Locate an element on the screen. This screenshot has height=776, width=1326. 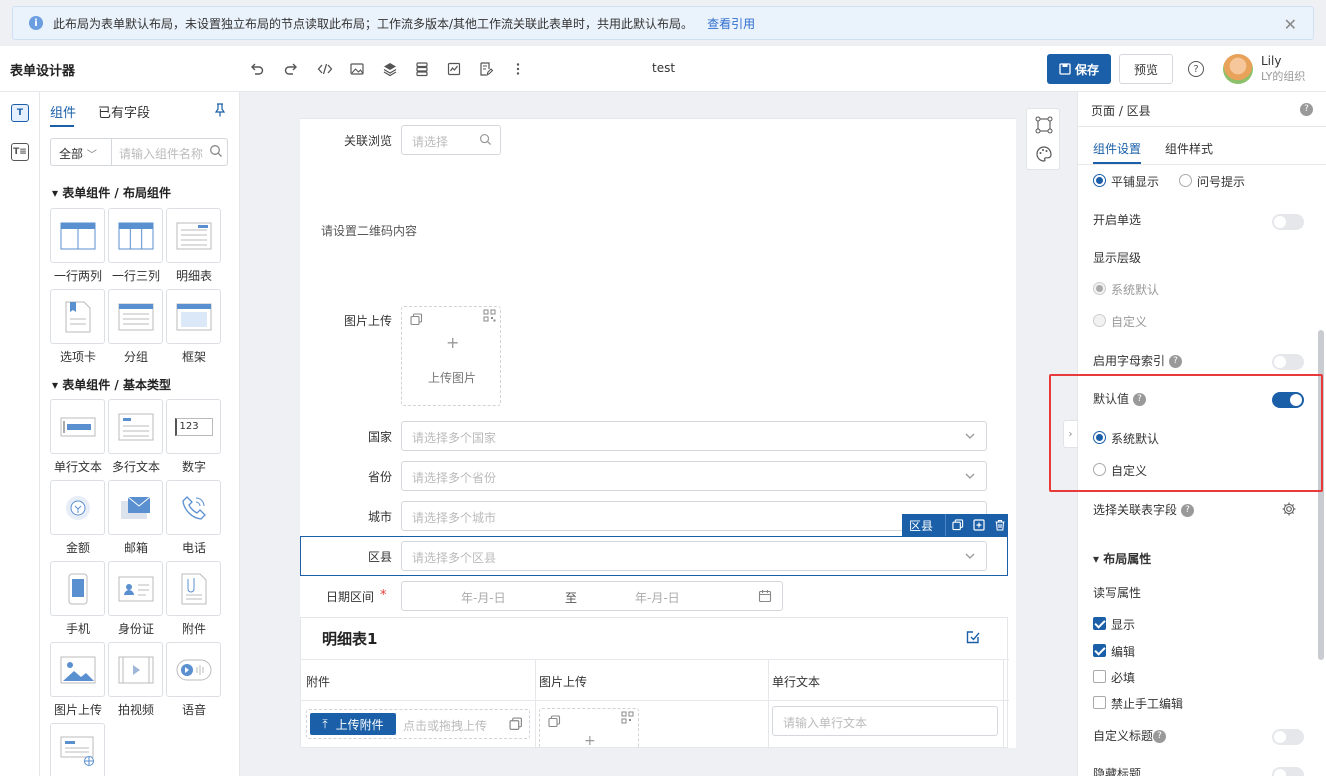
radio-question-hint is located at coordinates (1185, 180).